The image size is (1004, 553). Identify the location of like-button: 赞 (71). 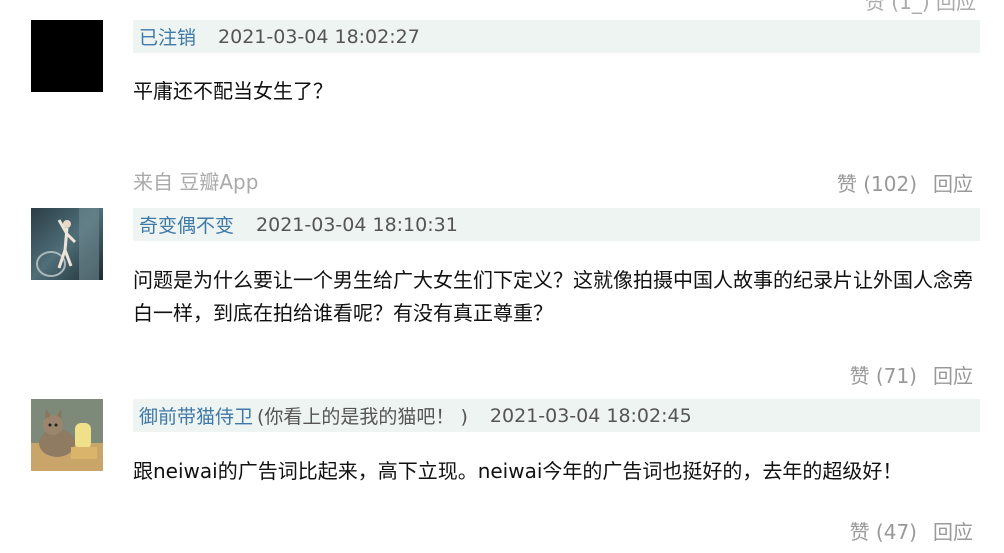
(883, 374).